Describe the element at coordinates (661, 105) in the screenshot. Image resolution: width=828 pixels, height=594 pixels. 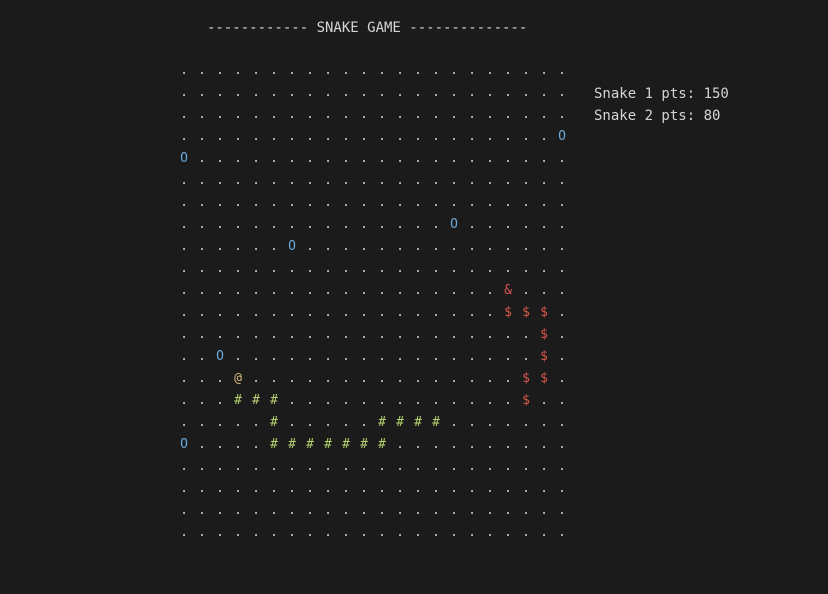
I see `scoreboard: Snake 1 pts: 150 Snake 2 pts: 80` at that location.